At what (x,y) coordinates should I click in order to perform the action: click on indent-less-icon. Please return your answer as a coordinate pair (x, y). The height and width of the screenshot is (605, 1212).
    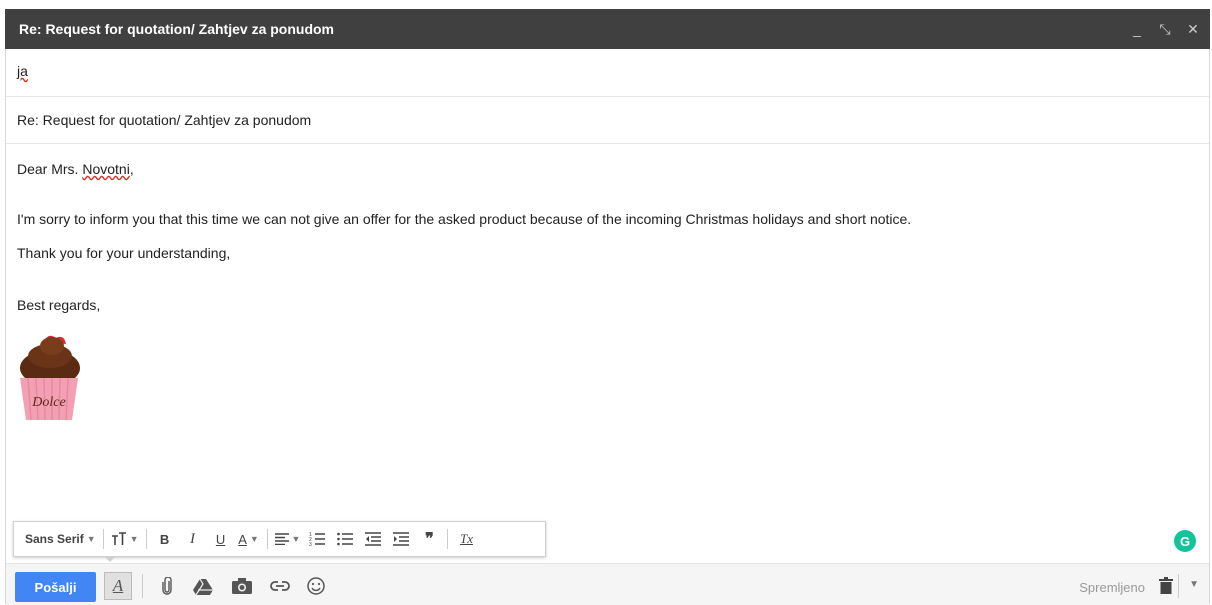
    Looking at the image, I should click on (373, 539).